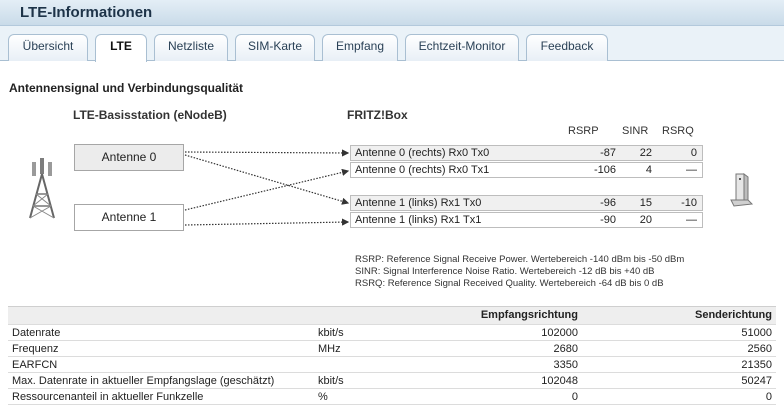 This screenshot has height=419, width=784. What do you see at coordinates (267, 222) in the screenshot?
I see `line-a1-r3` at bounding box center [267, 222].